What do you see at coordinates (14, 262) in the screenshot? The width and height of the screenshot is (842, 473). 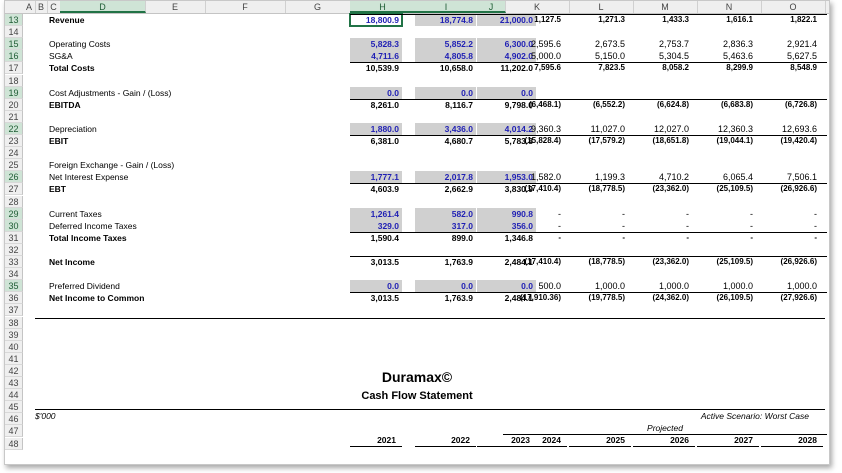 I see `row-header-33: 33` at bounding box center [14, 262].